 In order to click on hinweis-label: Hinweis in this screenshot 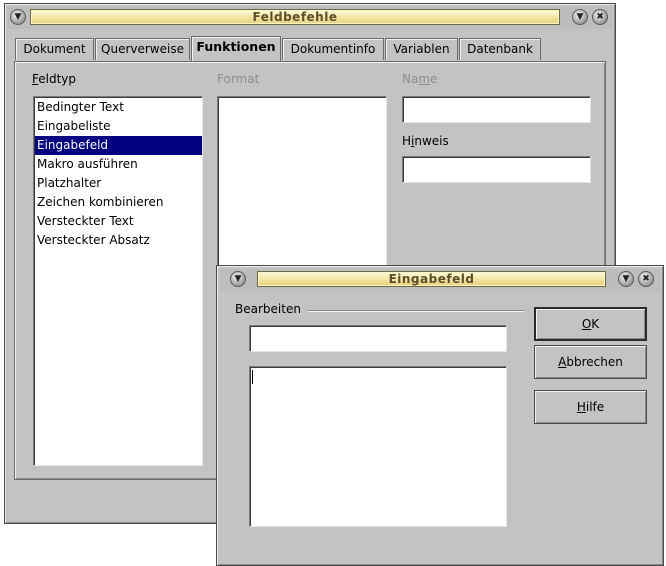, I will do `click(425, 141)`.